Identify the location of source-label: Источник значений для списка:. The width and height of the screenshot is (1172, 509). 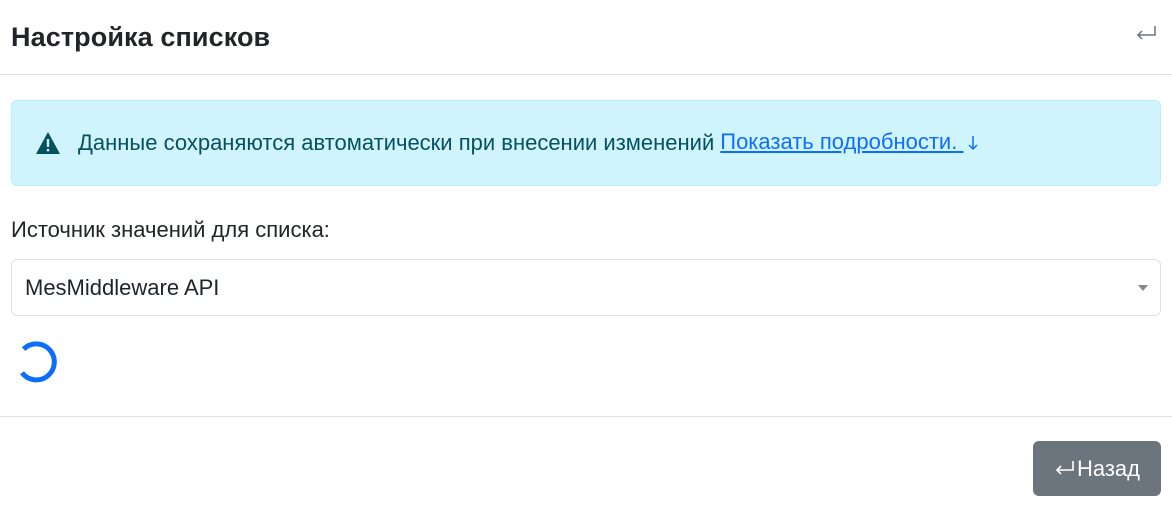
(170, 229).